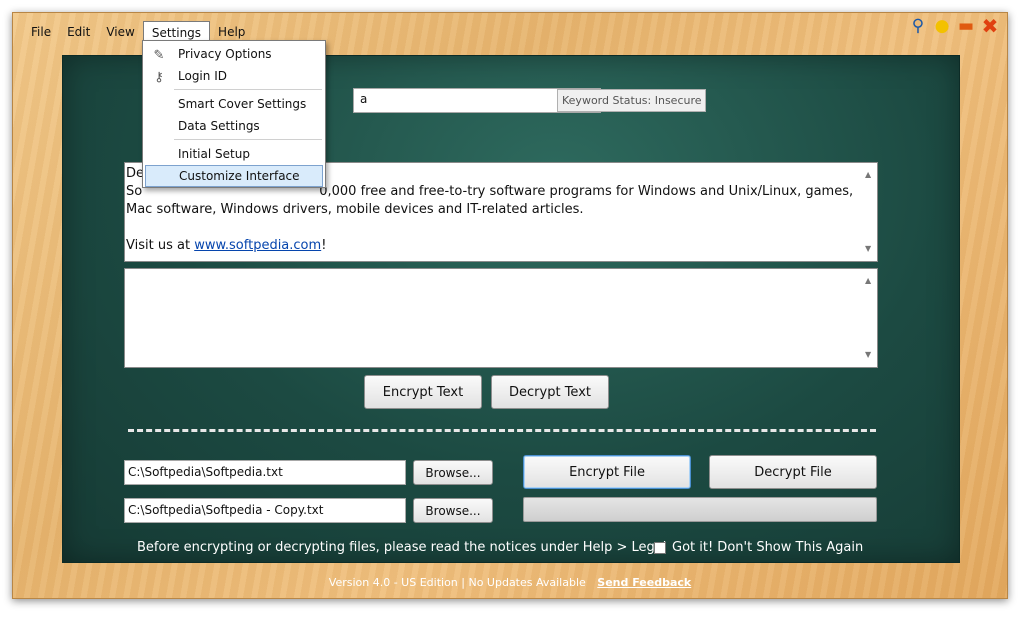 The height and width of the screenshot is (619, 1028). Describe the element at coordinates (918, 26) in the screenshot. I see `search-icon: ⚲` at that location.